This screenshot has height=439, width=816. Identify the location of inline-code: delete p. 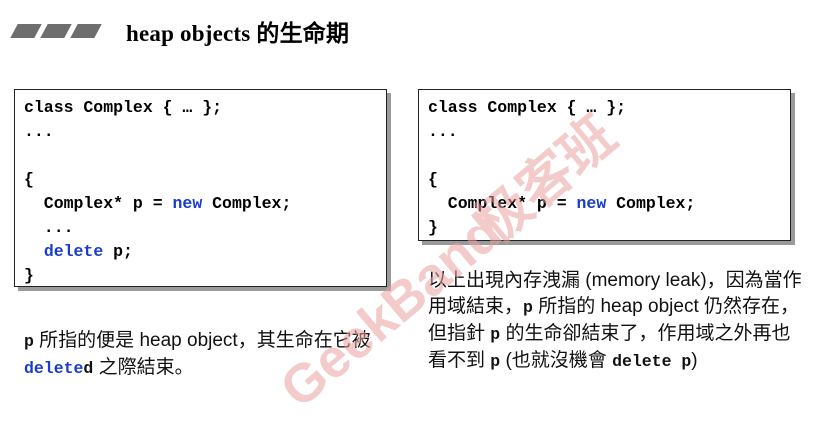
(652, 361).